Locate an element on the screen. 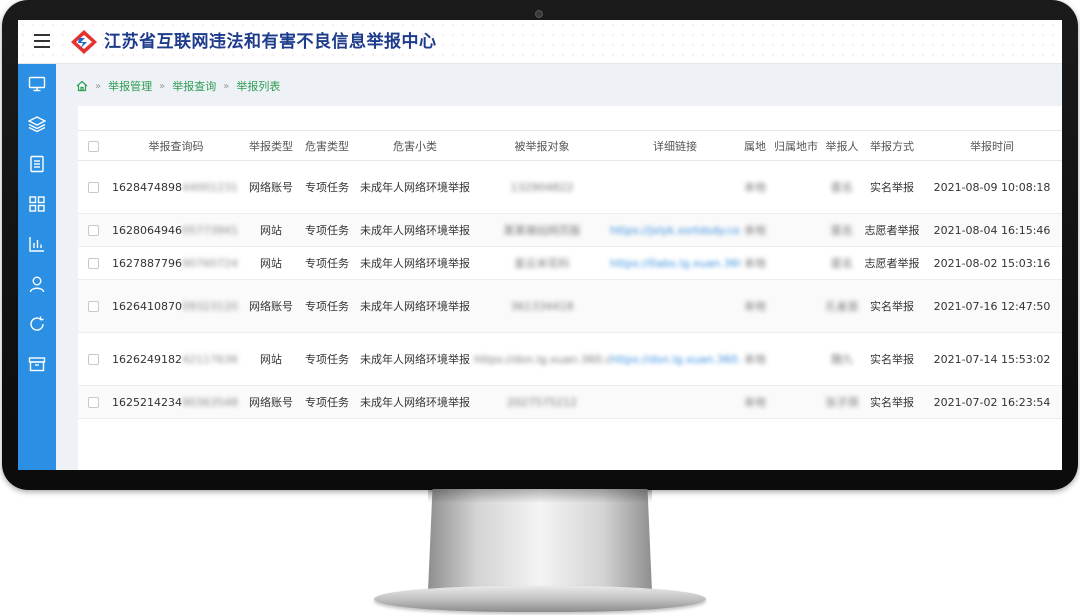 This screenshot has height=615, width=1080. home-icon is located at coordinates (82, 86).